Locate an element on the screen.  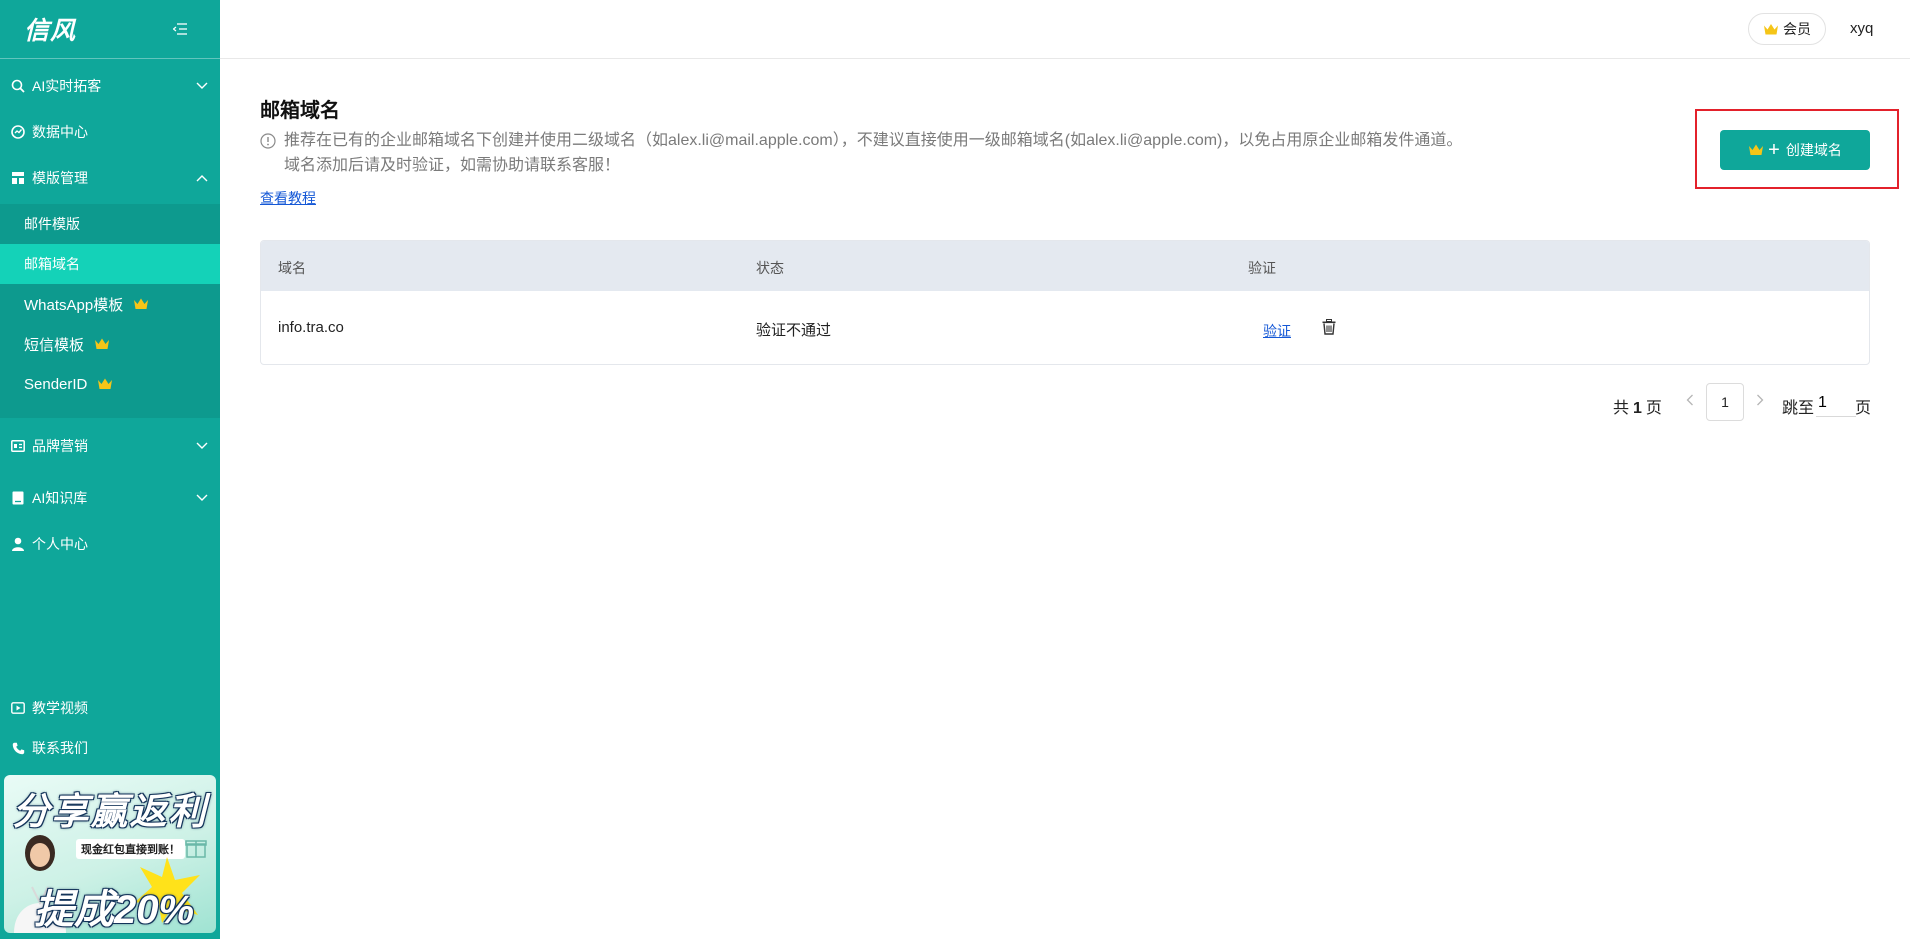
top-bar: 会员 xyq is located at coordinates (1065, 29).